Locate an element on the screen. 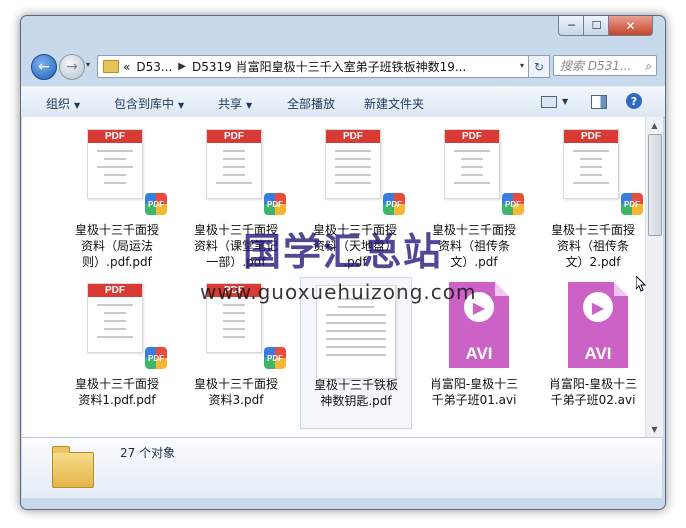  preview-pane-icon is located at coordinates (599, 102).